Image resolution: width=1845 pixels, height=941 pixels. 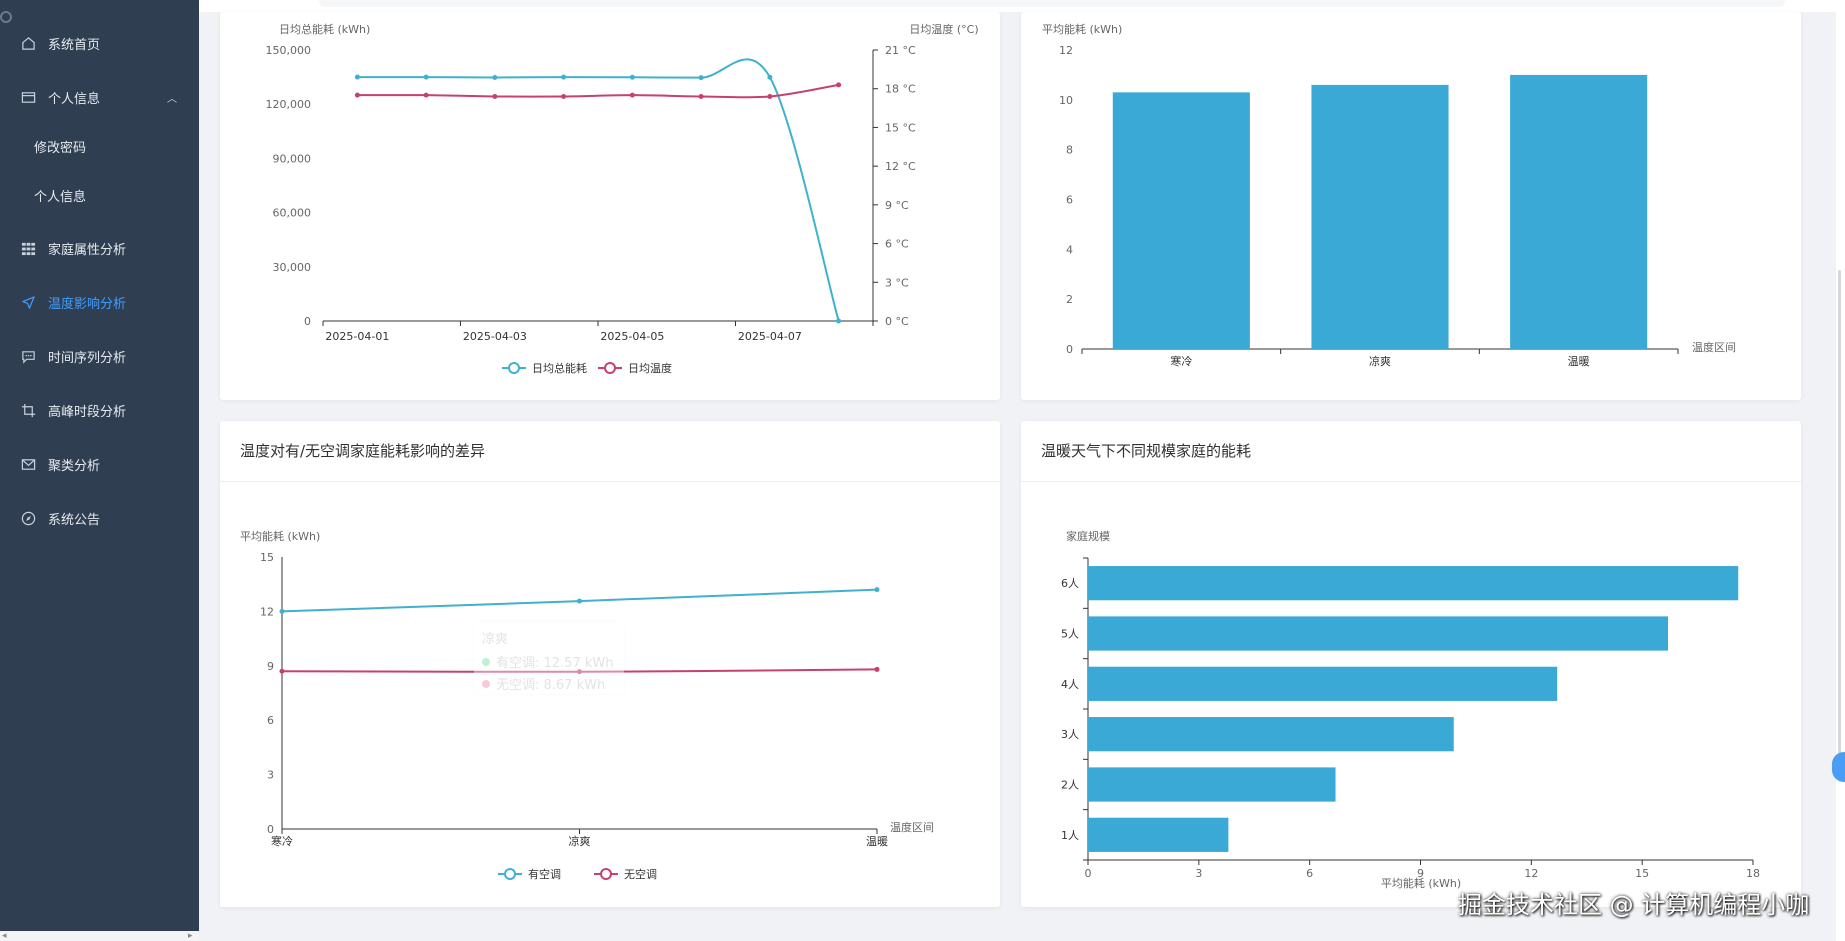 What do you see at coordinates (292, 213) in the screenshot?
I see `y-tick-label: 60,000` at bounding box center [292, 213].